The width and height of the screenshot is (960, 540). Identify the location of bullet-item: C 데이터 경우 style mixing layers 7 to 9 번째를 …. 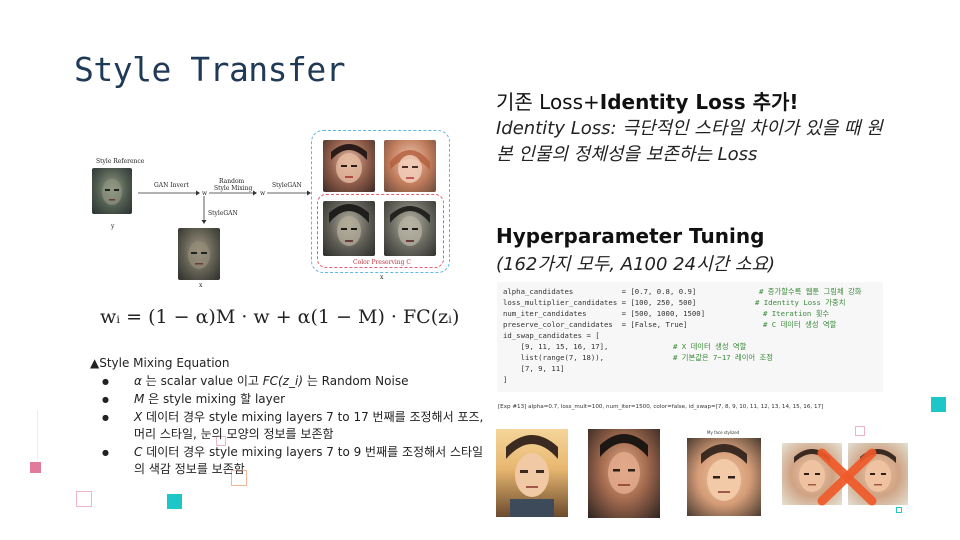
(291, 461).